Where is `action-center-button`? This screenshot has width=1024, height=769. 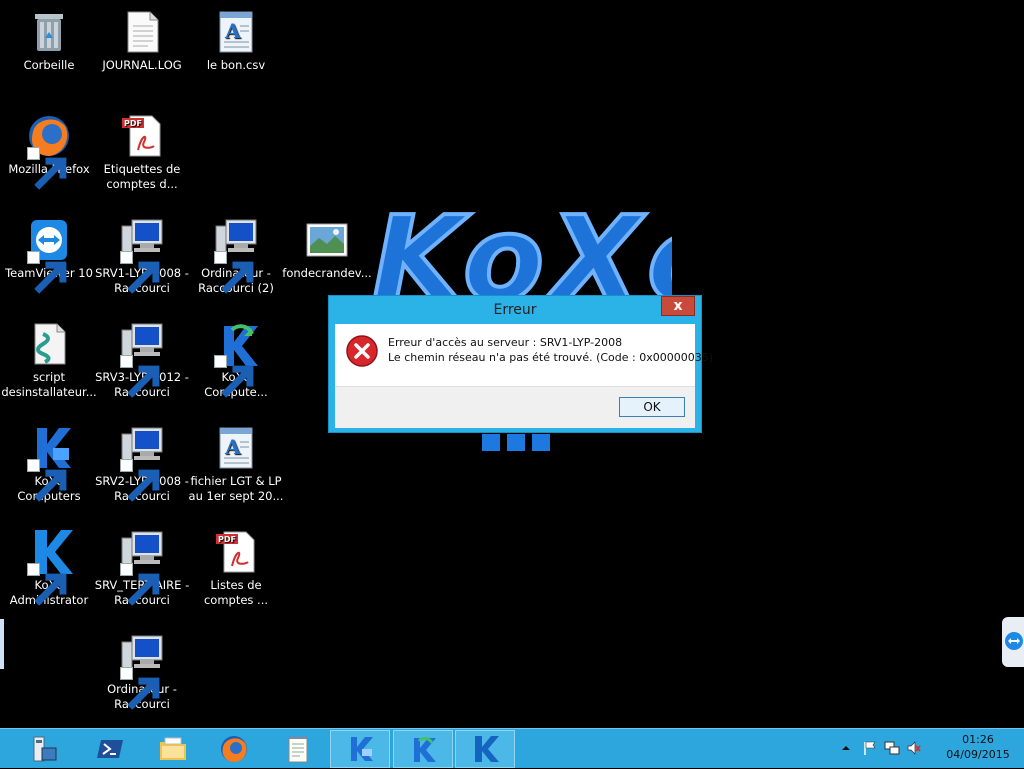
action-center-button is located at coordinates (870, 748).